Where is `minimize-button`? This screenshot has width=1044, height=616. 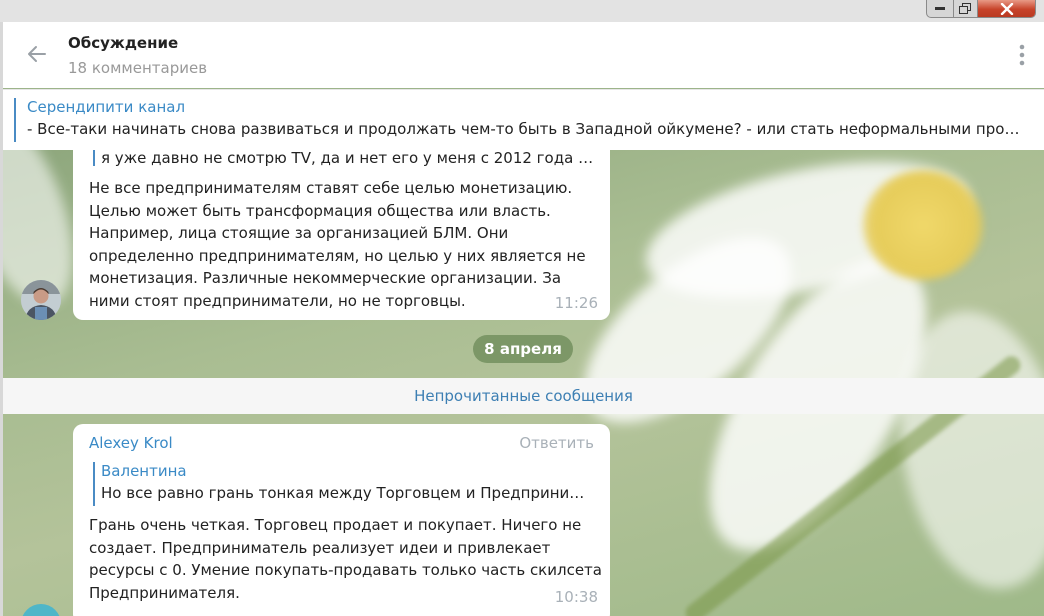 minimize-button is located at coordinates (940, 8).